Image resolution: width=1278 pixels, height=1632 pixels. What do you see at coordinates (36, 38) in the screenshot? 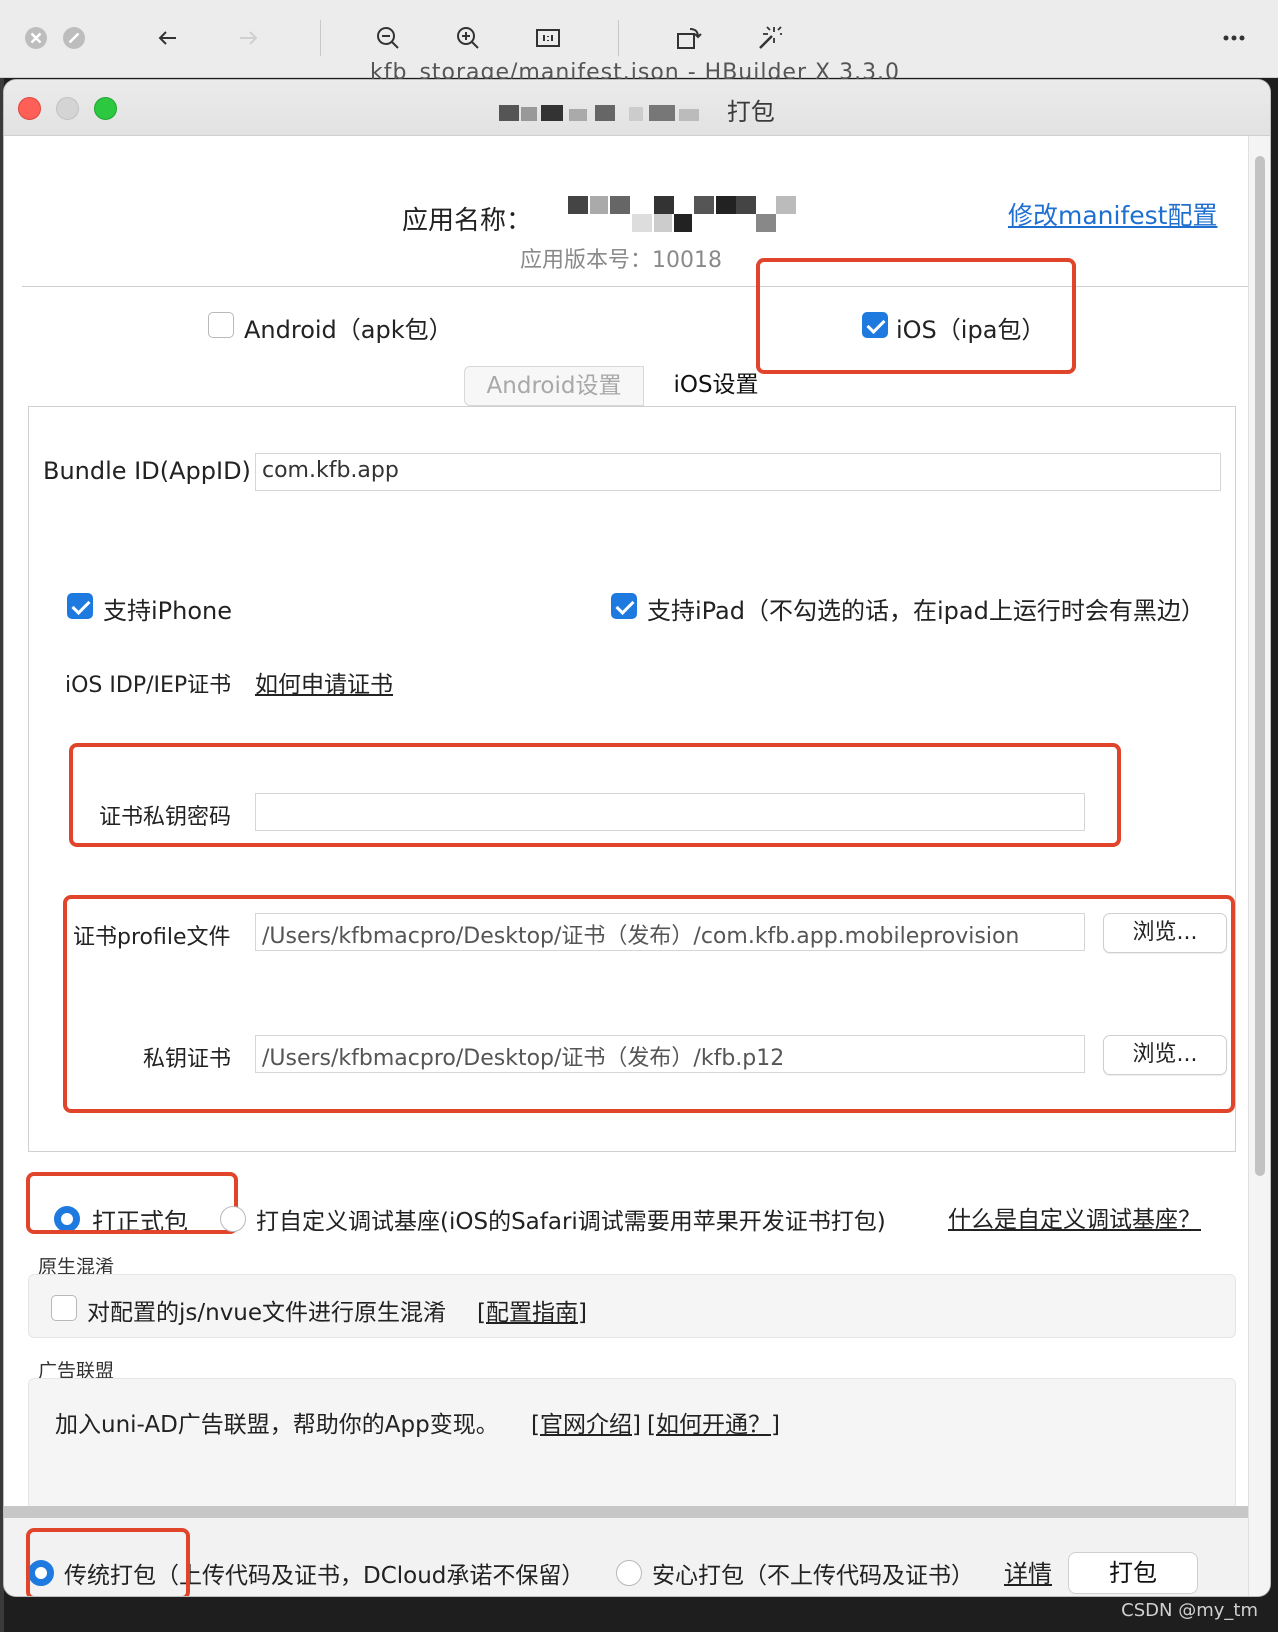
I see `close-circle-icon` at bounding box center [36, 38].